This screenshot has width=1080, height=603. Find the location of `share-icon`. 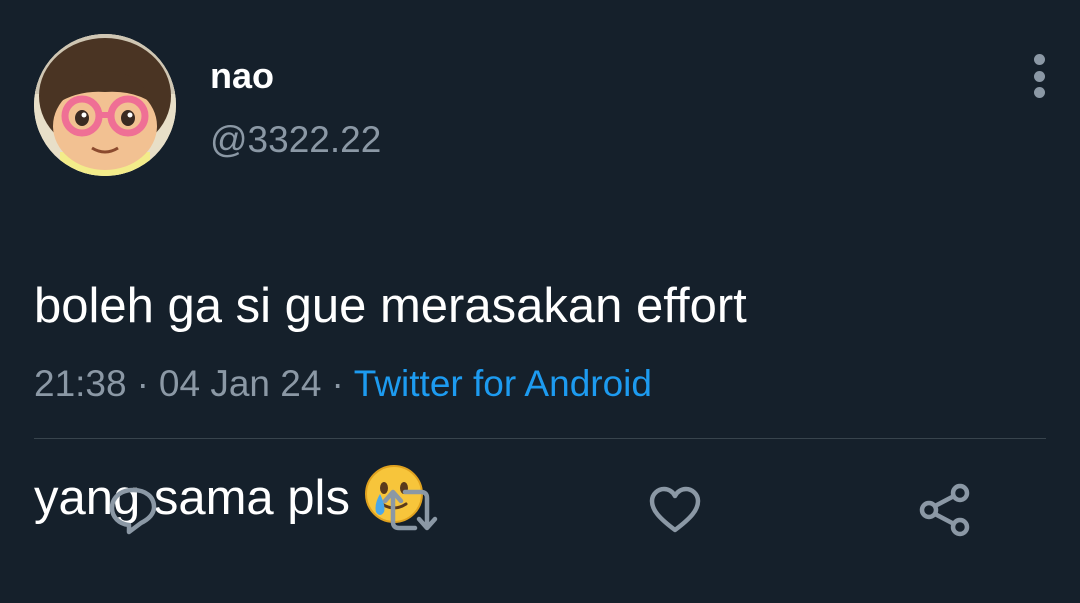

share-icon is located at coordinates (944, 510).